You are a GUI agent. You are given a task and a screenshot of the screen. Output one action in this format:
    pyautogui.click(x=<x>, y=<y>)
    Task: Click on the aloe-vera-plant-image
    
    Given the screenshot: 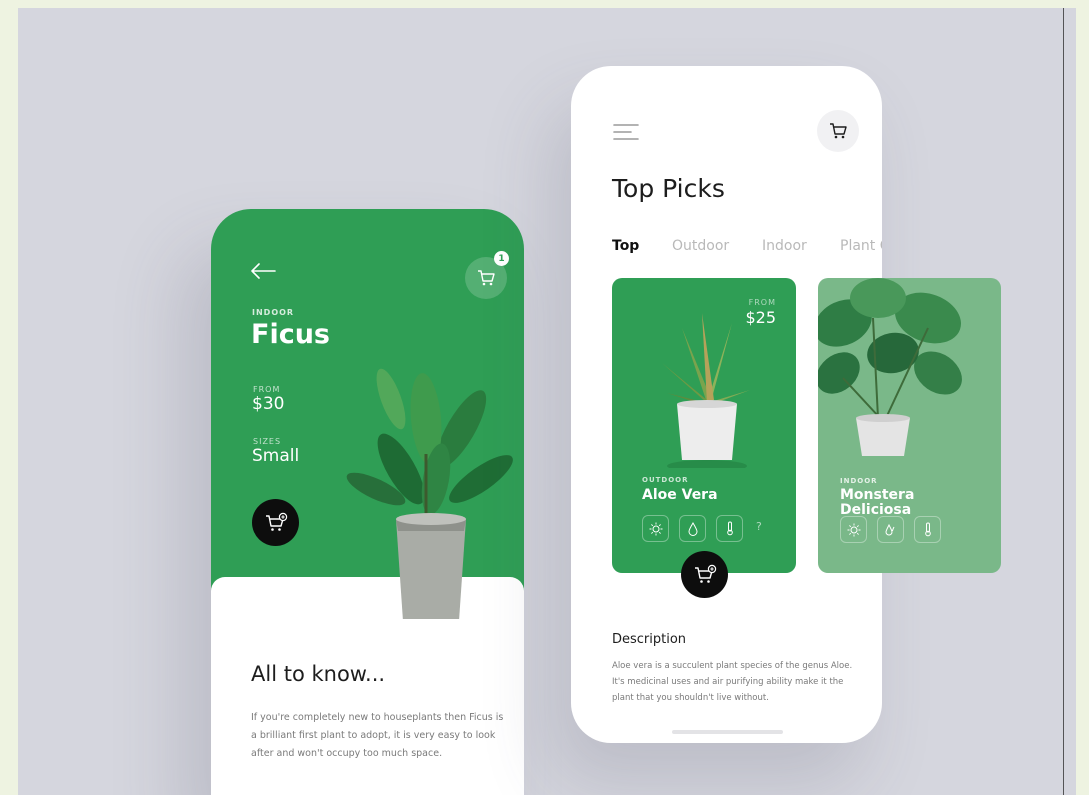 What is the action you would take?
    pyautogui.click(x=707, y=390)
    